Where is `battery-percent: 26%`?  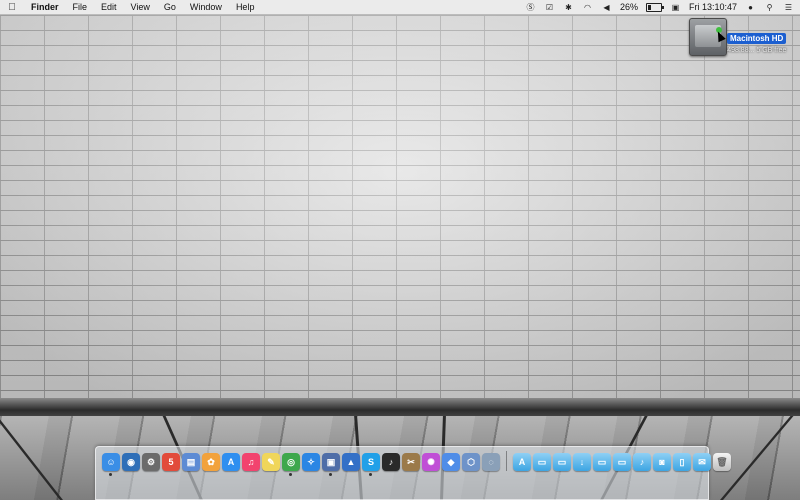 battery-percent: 26% is located at coordinates (629, 7).